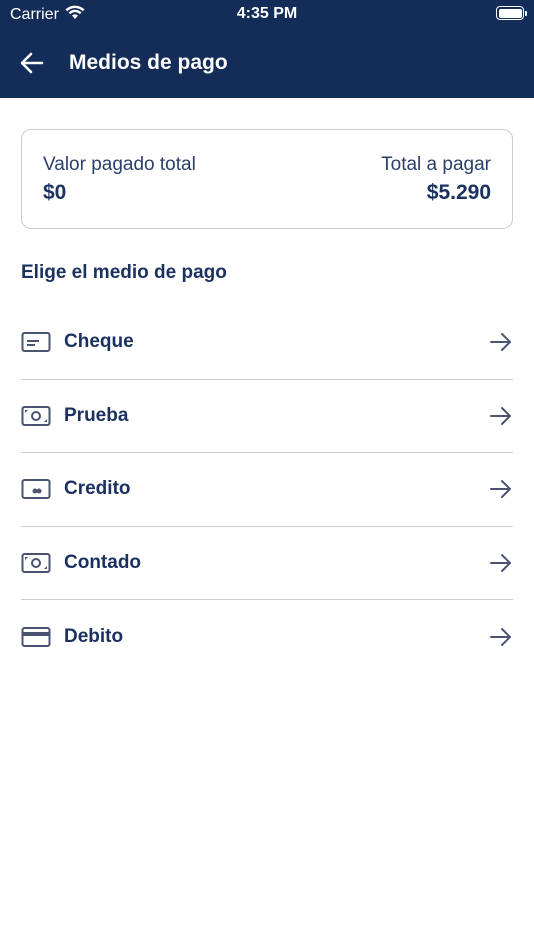 Image resolution: width=534 pixels, height=950 pixels. I want to click on payment-method-label: Debito, so click(94, 636).